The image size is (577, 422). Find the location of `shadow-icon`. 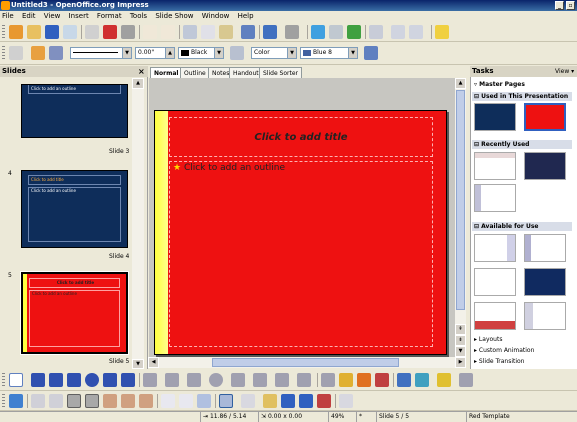

shadow-icon is located at coordinates (371, 53).